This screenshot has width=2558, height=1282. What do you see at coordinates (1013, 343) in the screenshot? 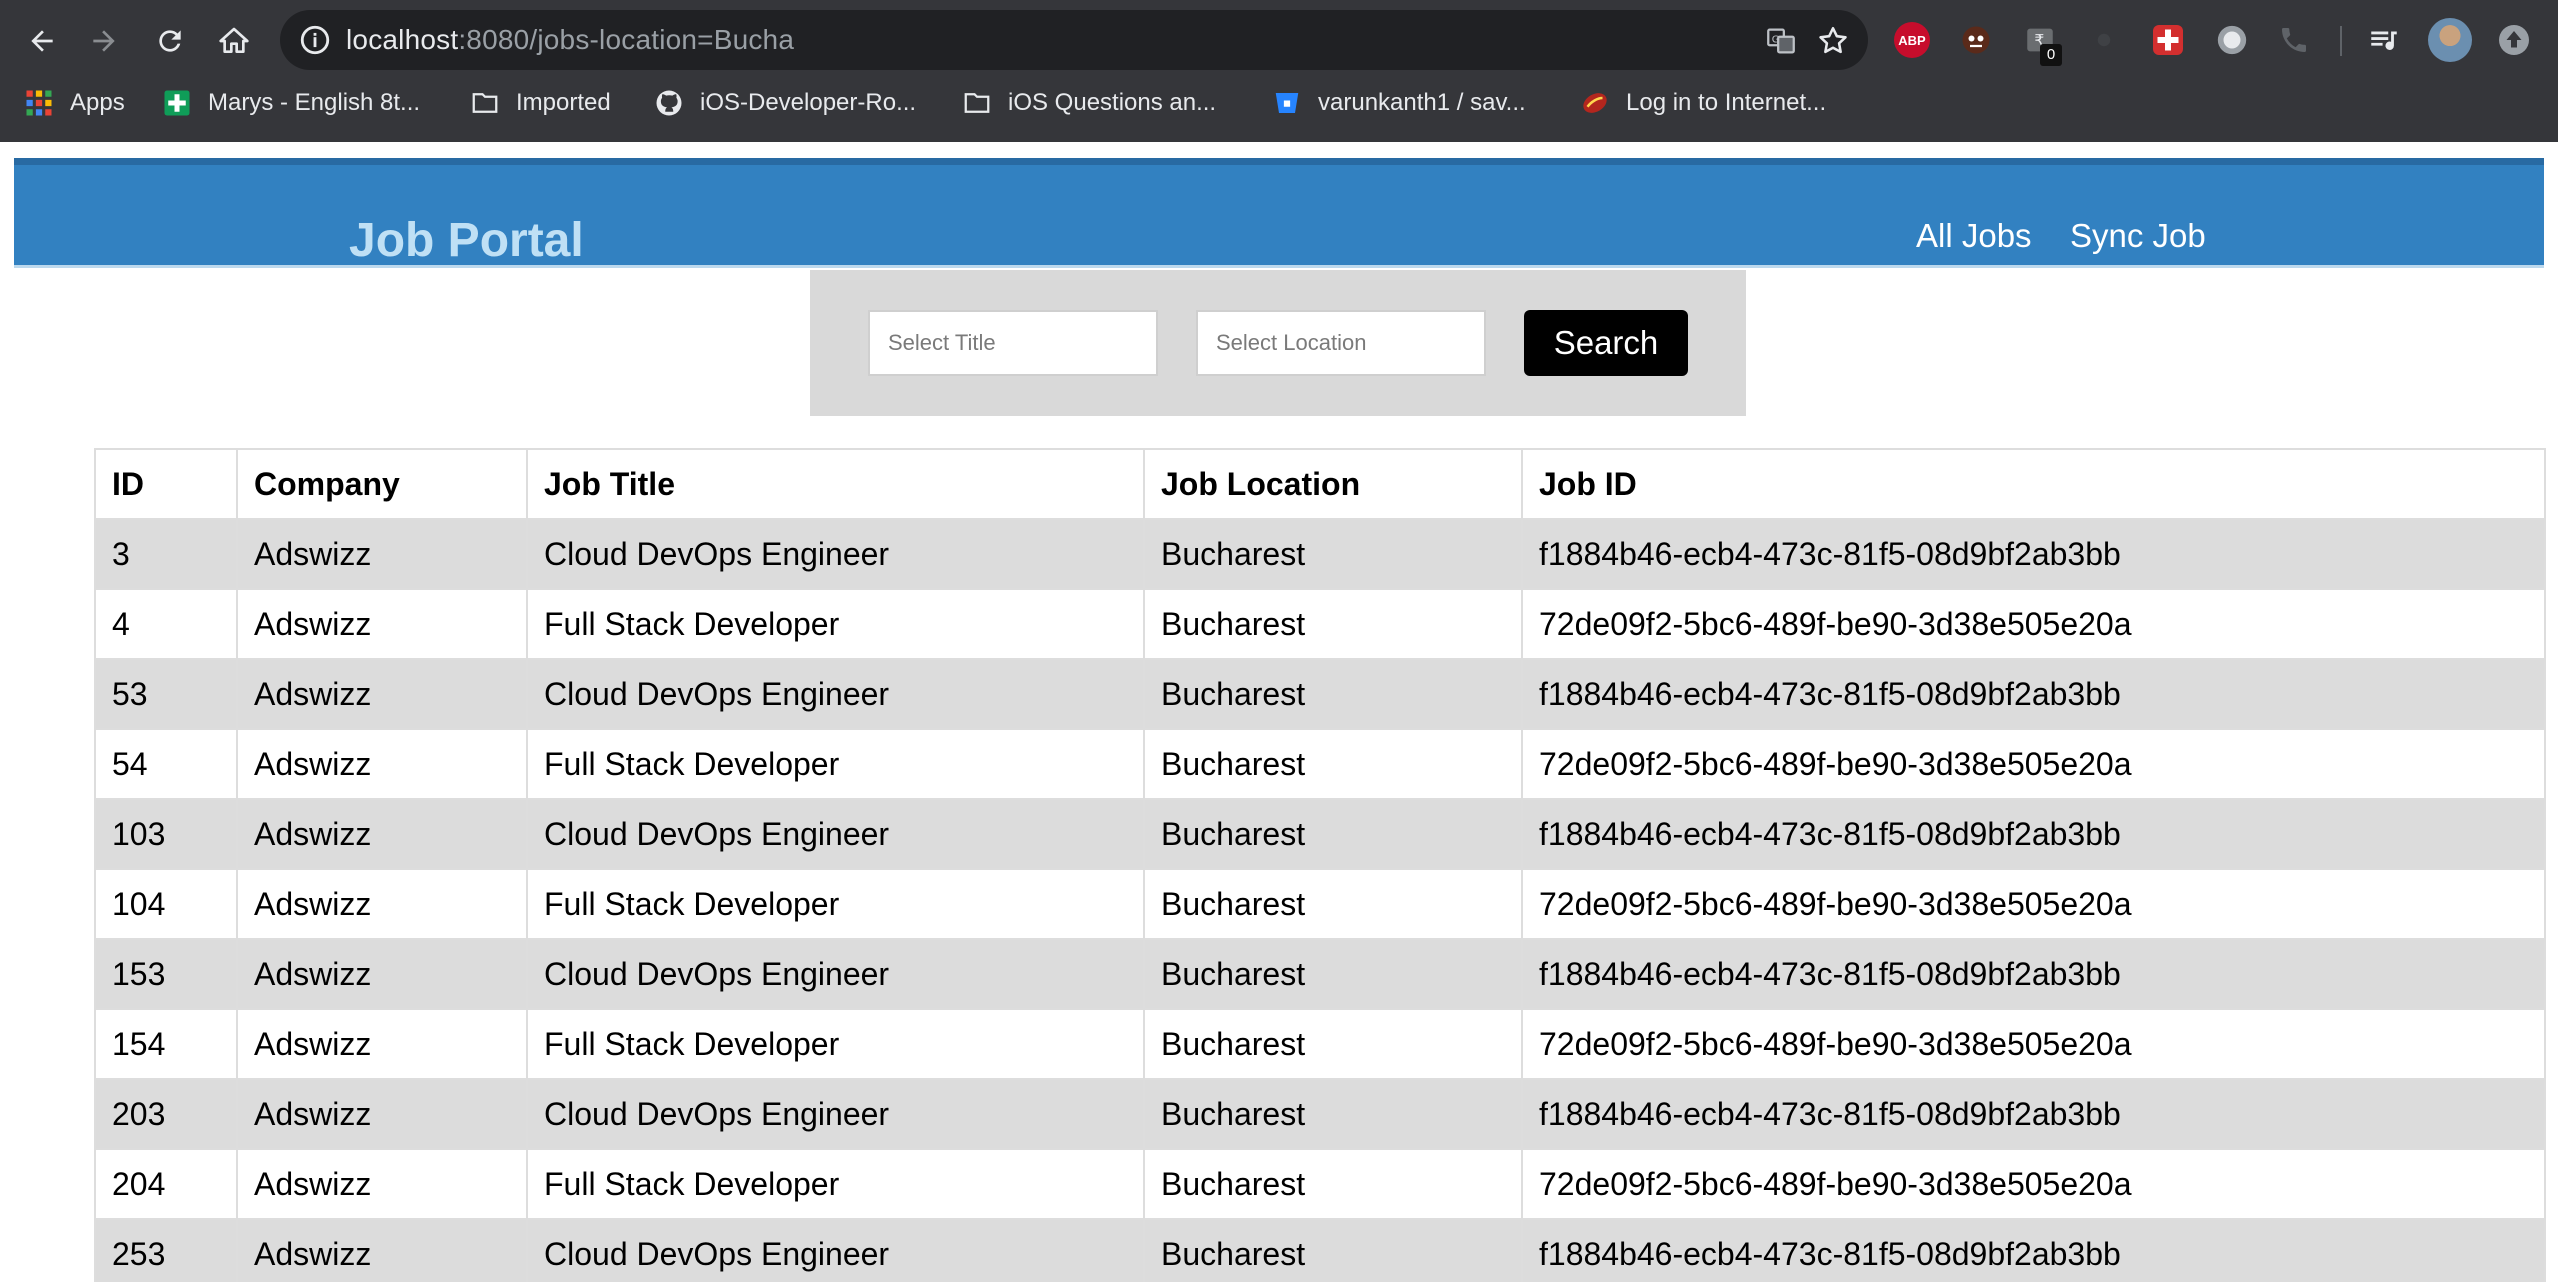
I see `title-select` at bounding box center [1013, 343].